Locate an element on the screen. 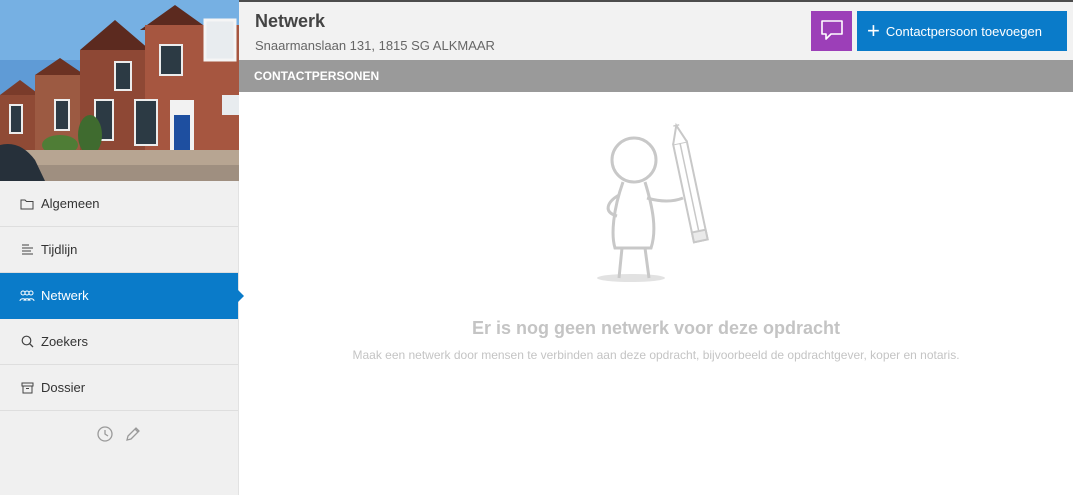 The height and width of the screenshot is (495, 1073). sidebar-item-zoekers: Zoekers is located at coordinates (119, 342).